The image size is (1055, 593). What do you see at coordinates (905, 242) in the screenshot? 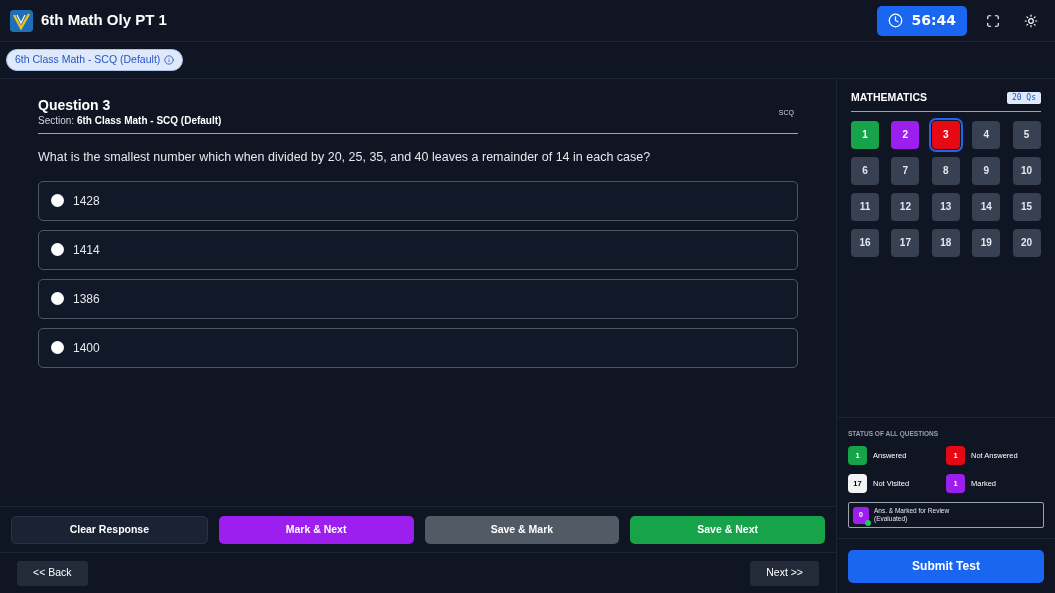
I see `question-number-button: 17` at bounding box center [905, 242].